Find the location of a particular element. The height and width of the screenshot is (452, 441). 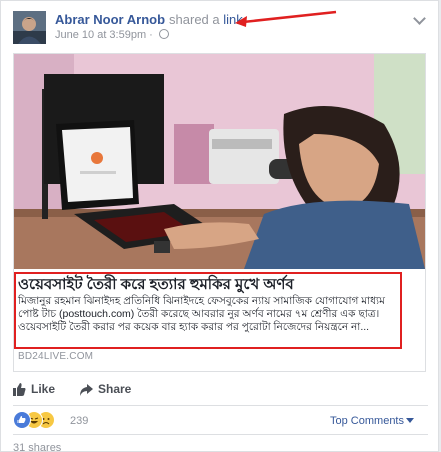

thumbs-up-icon is located at coordinates (19, 389).